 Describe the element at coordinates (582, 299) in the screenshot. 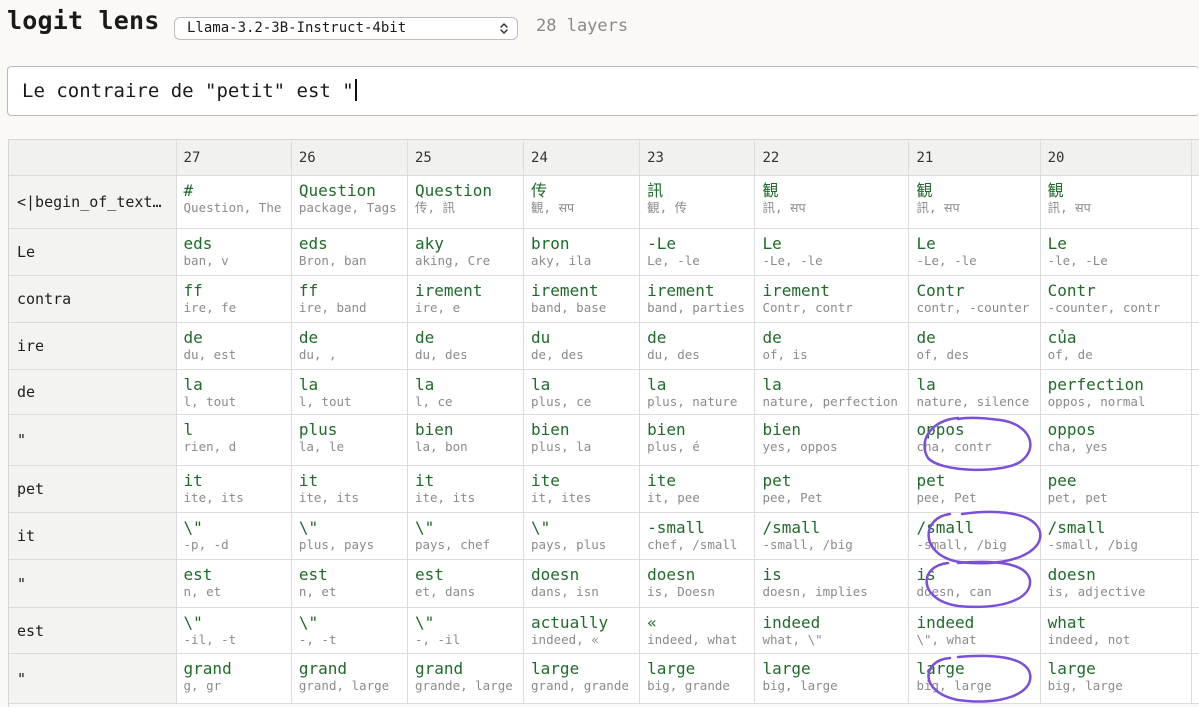

I see `prediction-cell: irementband, base` at that location.